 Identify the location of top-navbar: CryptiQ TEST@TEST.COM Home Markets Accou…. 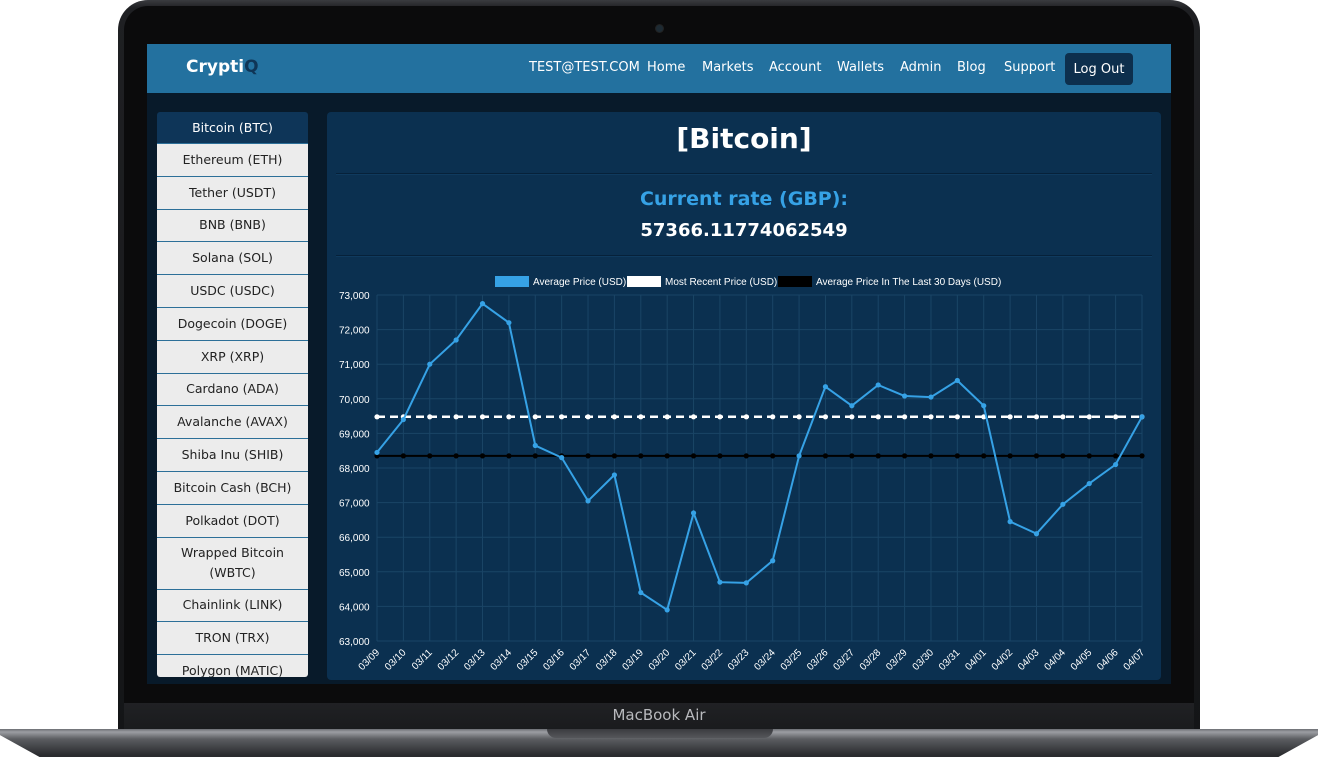
(659, 68).